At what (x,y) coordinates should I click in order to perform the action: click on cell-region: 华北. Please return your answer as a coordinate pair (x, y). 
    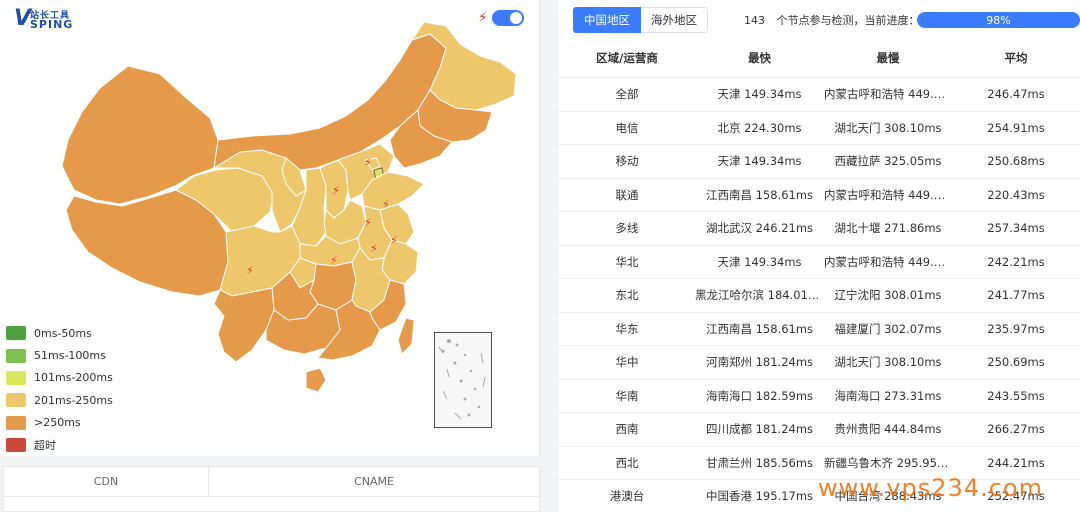
    Looking at the image, I should click on (627, 261).